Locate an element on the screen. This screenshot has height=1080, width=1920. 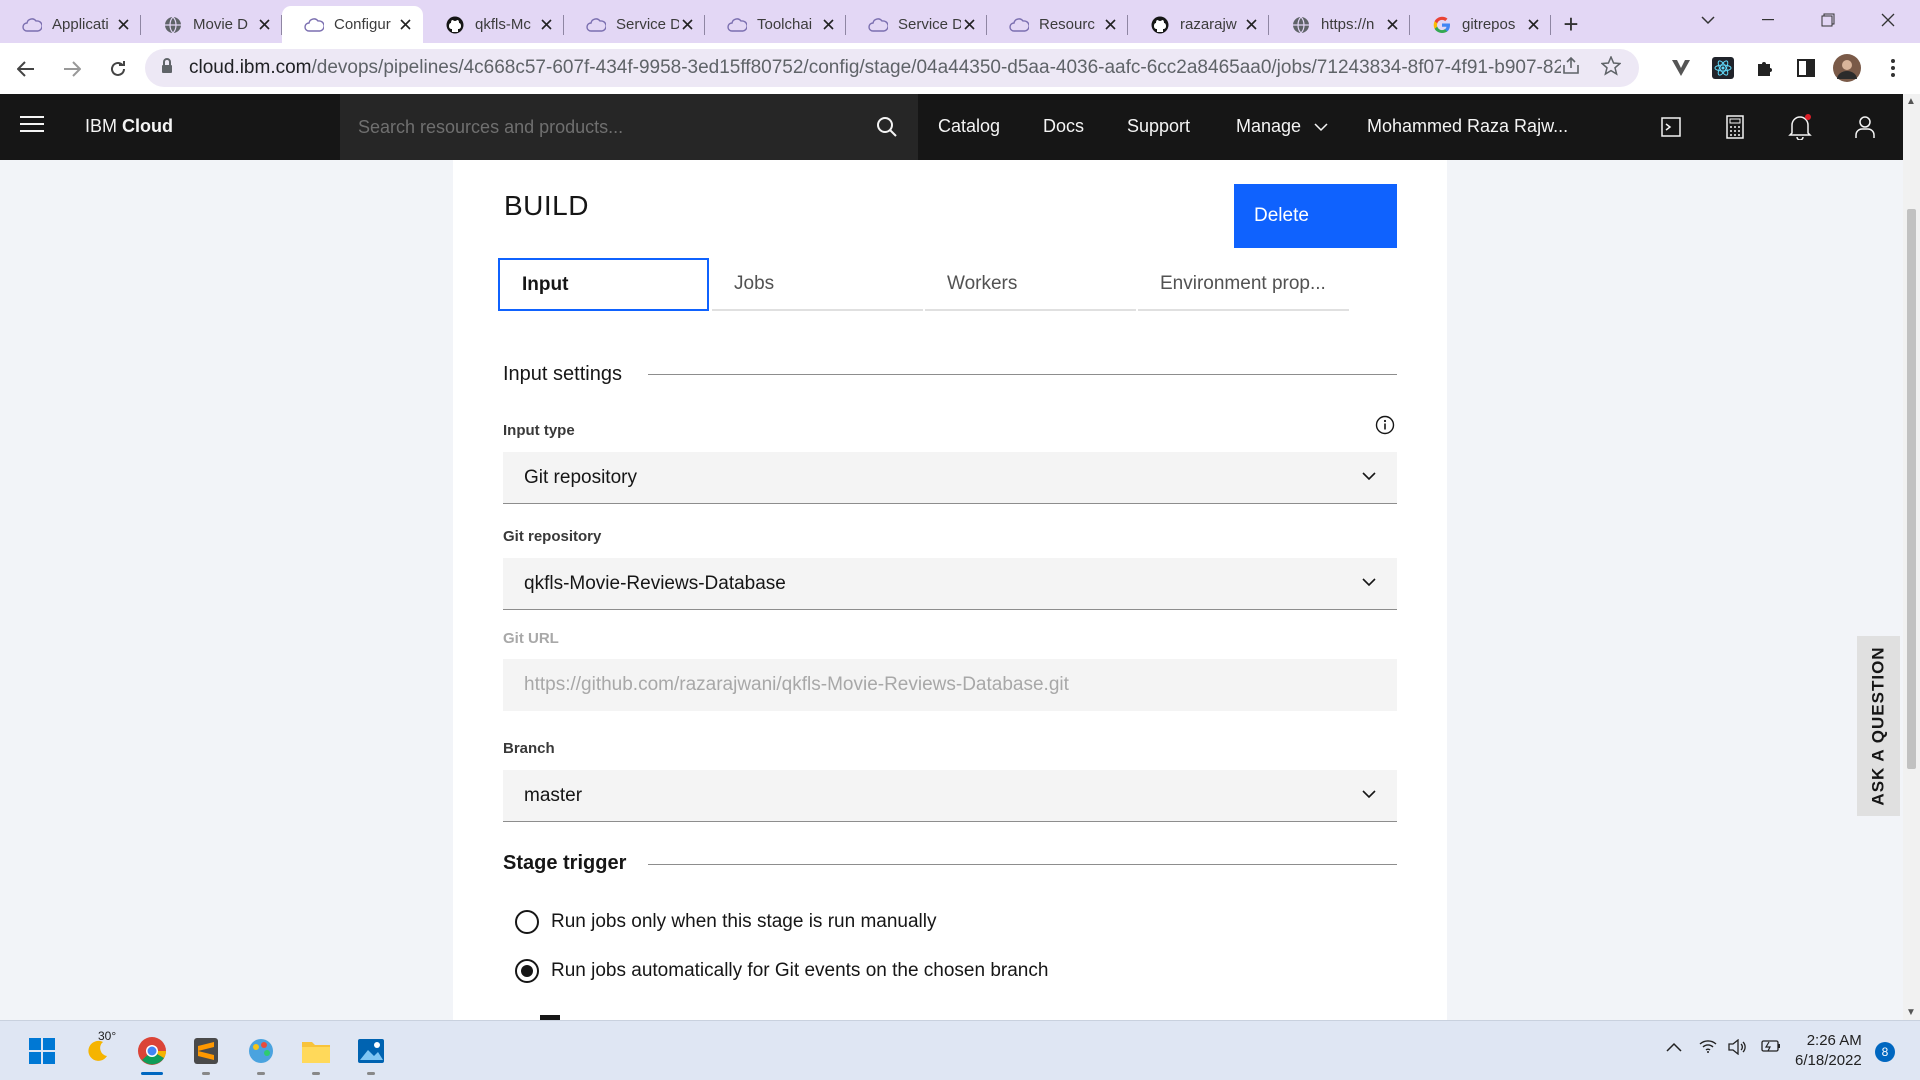
browser-tab: Toolchai is located at coordinates (775, 24).